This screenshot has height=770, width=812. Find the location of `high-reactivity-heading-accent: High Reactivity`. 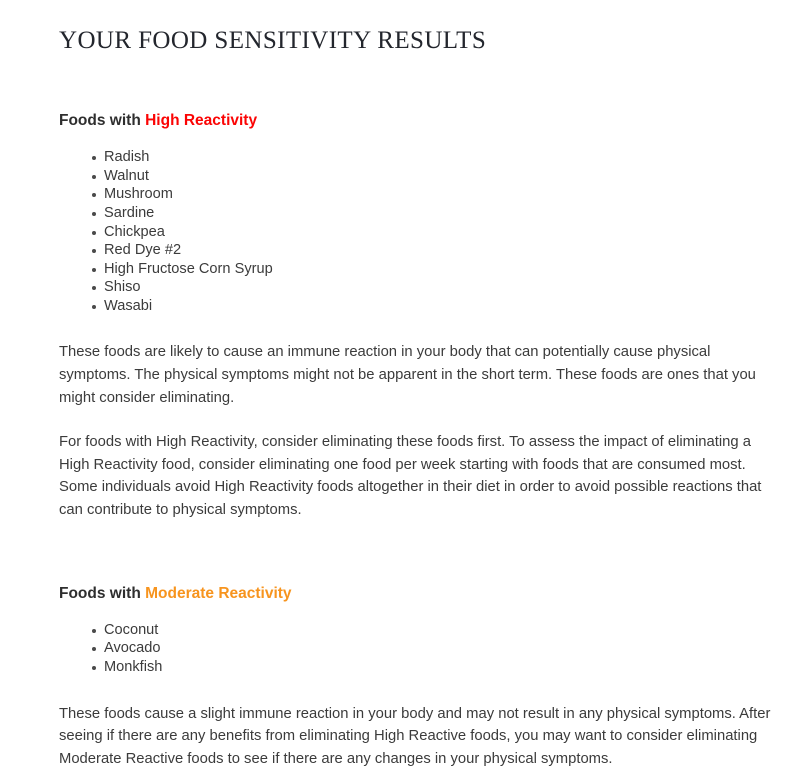

high-reactivity-heading-accent: High Reactivity is located at coordinates (201, 120).